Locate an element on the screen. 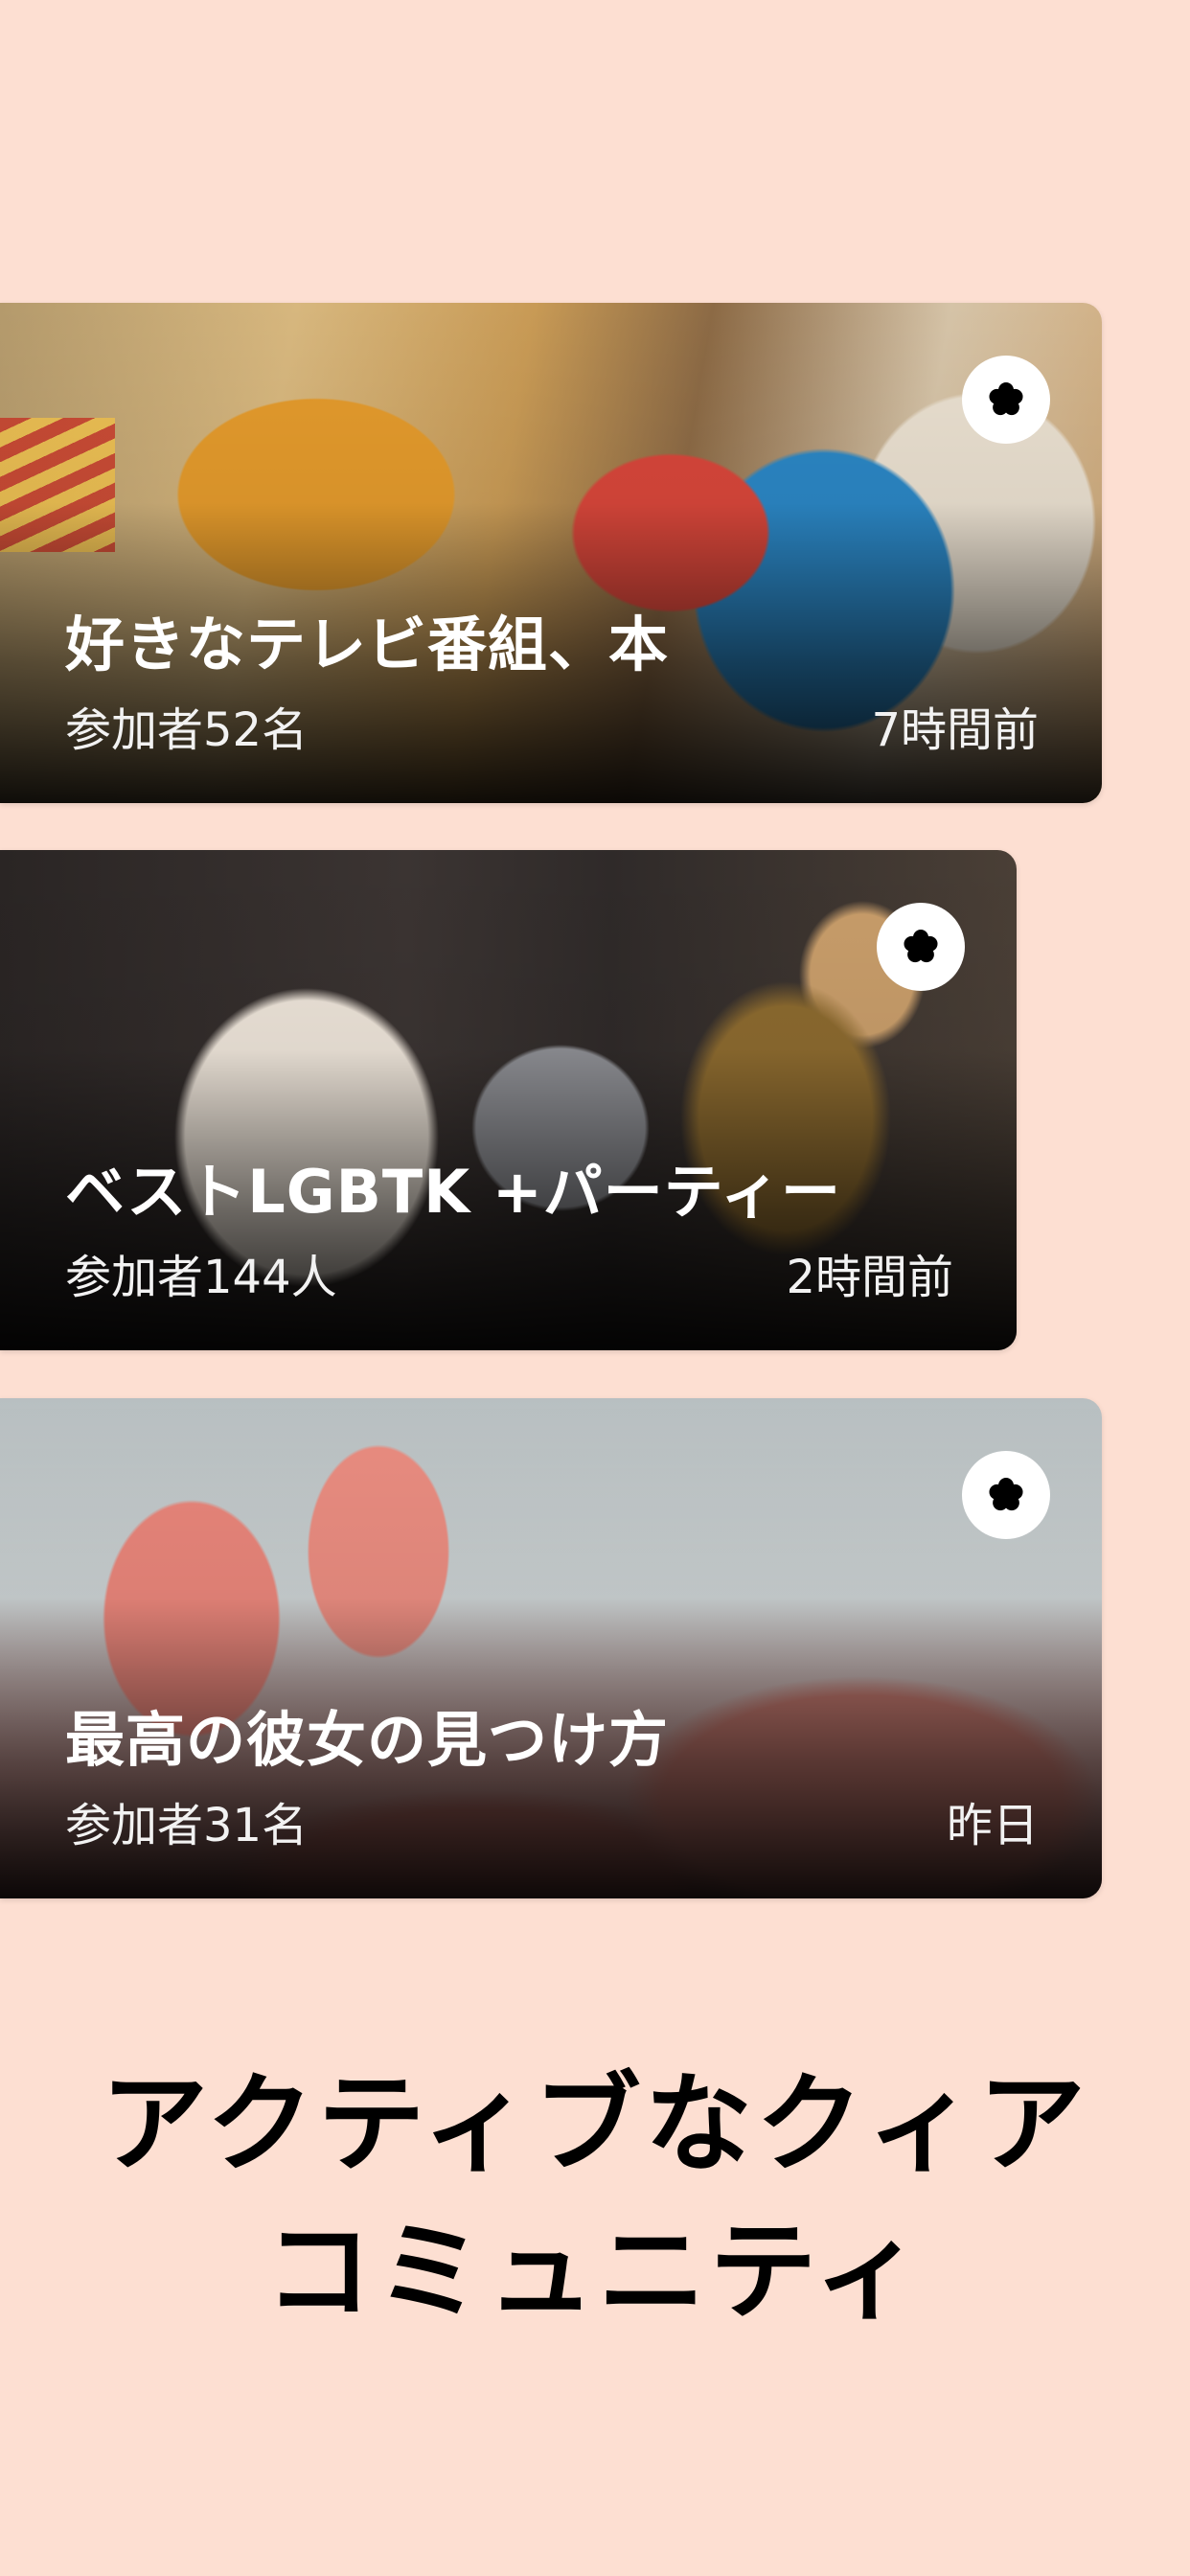 This screenshot has width=1190, height=2576. card-title: ベストLGBTK +パーティー is located at coordinates (453, 1192).